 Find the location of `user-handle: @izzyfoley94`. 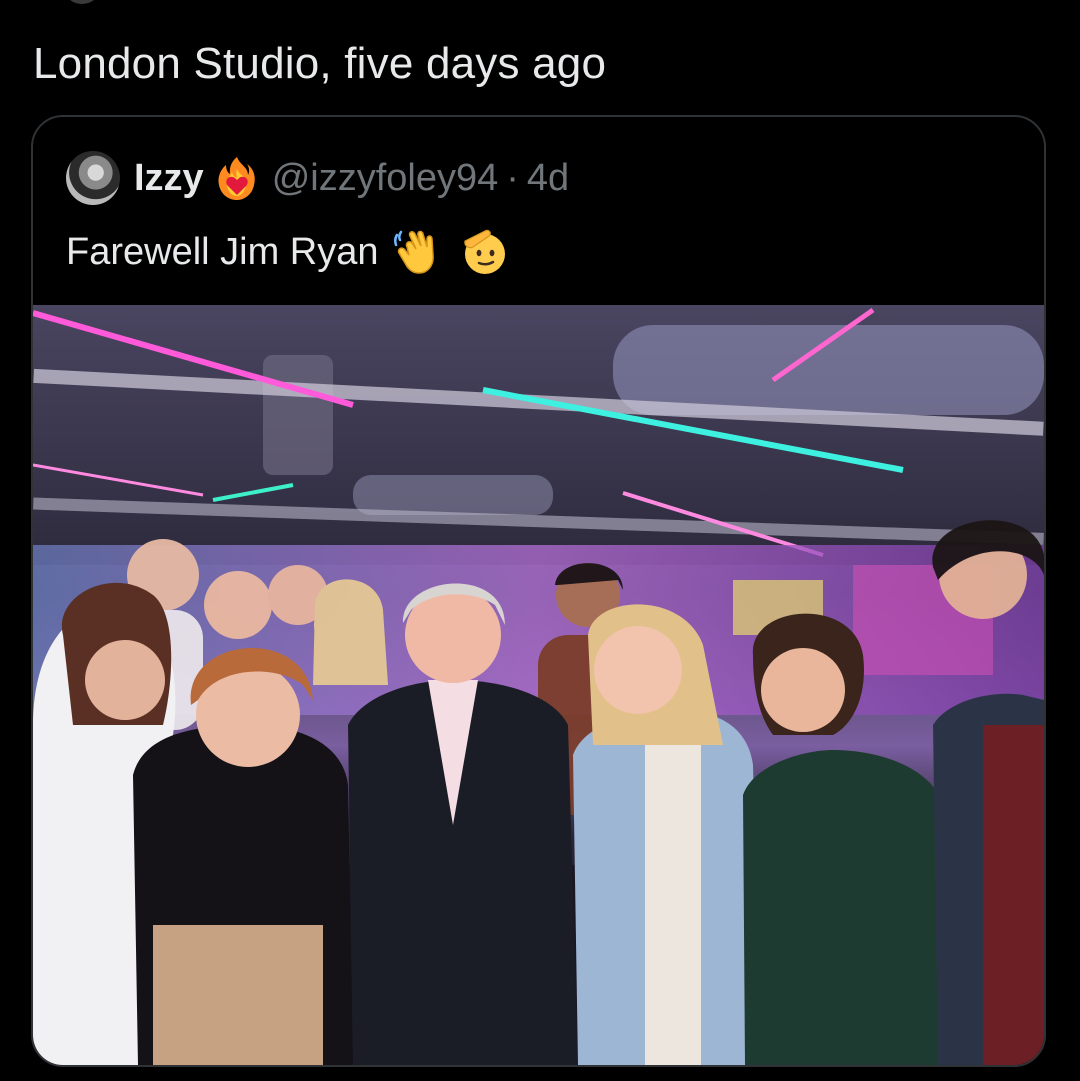

user-handle: @izzyfoley94 is located at coordinates (385, 178).